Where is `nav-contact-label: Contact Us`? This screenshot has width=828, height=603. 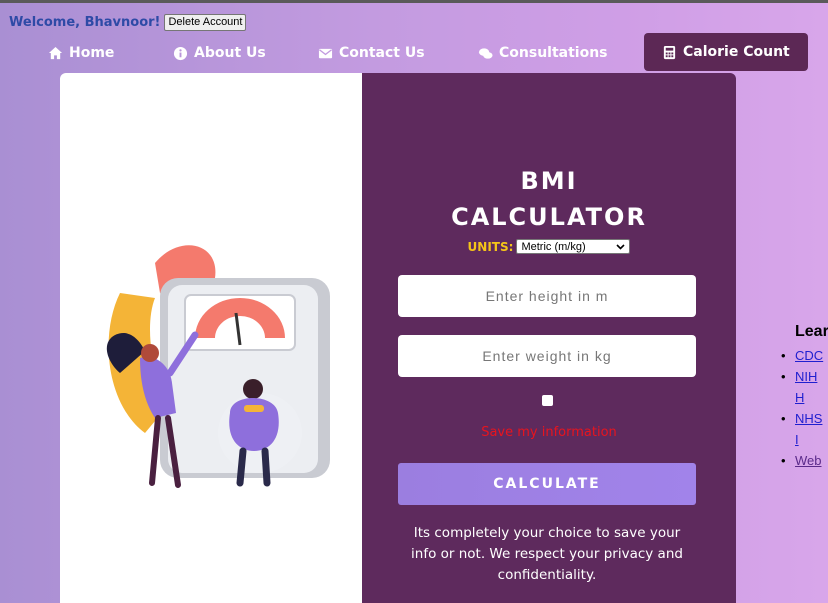 nav-contact-label: Contact Us is located at coordinates (382, 53).